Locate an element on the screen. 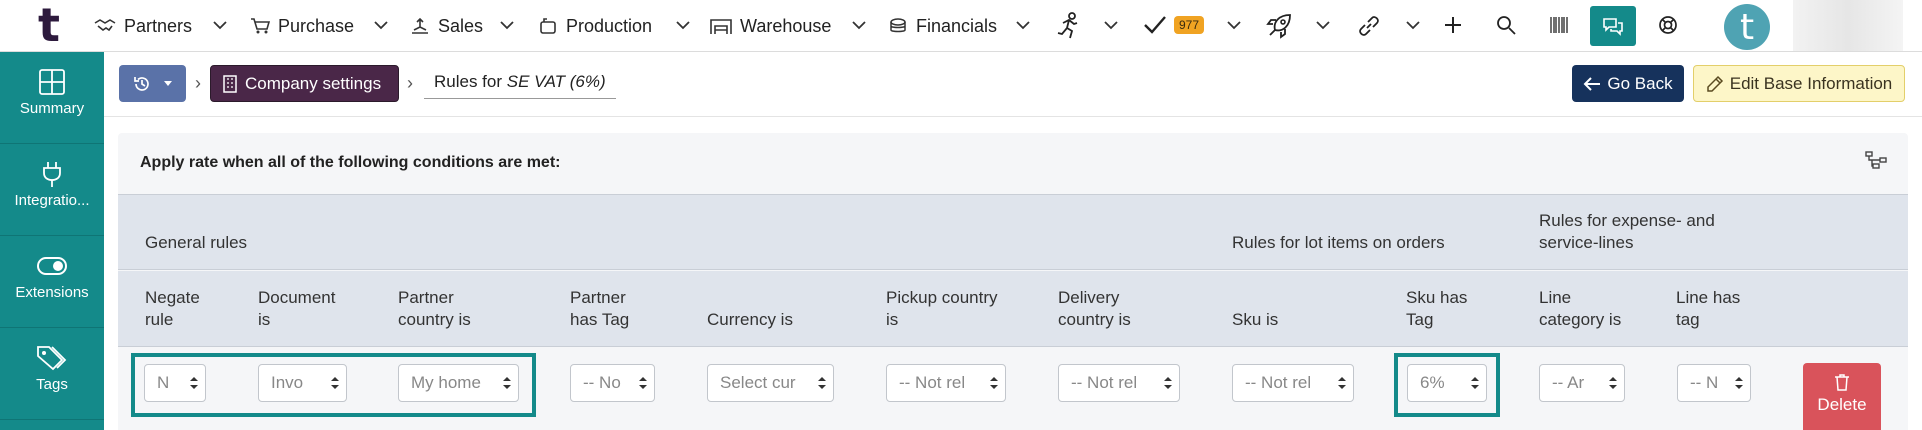 The image size is (1922, 430). document-select: Invo is located at coordinates (302, 383).